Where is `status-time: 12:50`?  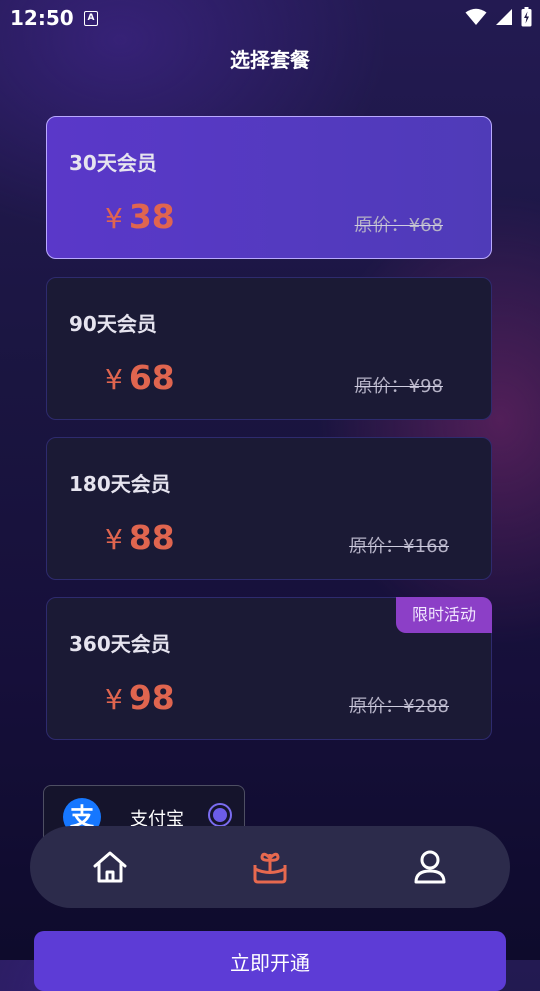 status-time: 12:50 is located at coordinates (42, 18).